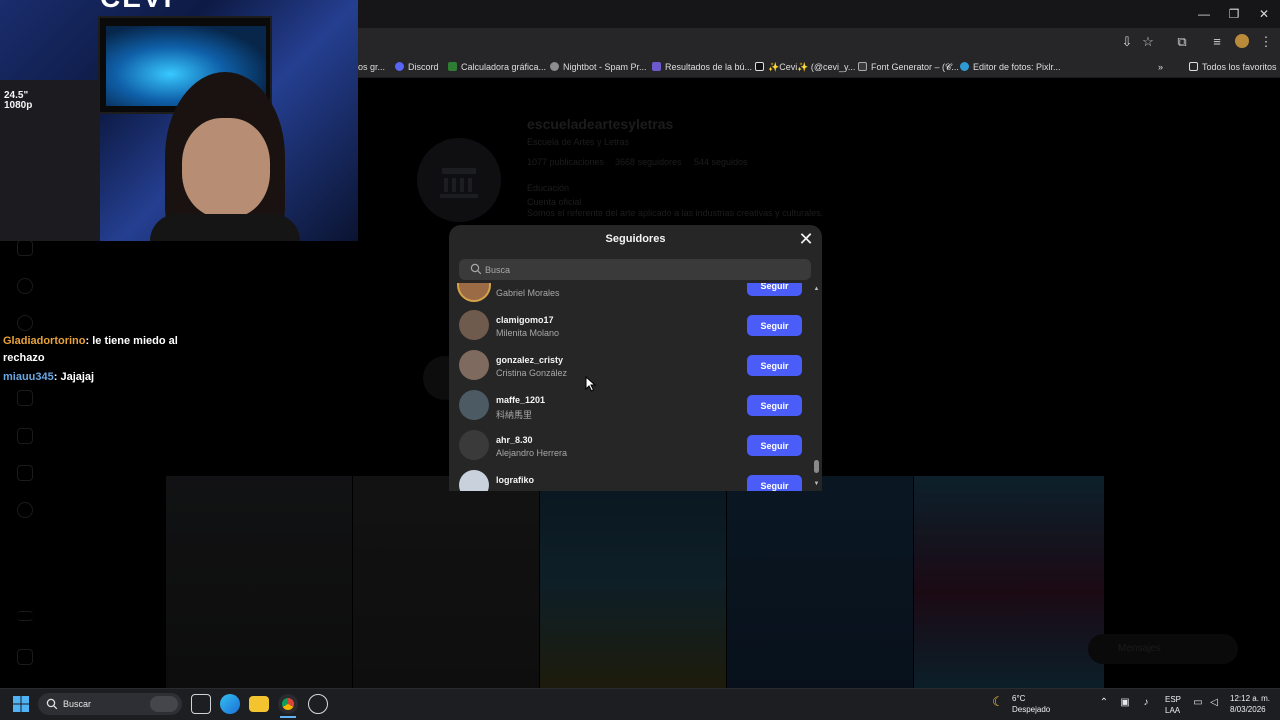 The image size is (1280, 720). I want to click on list-item: ahr_8.30 Alejandro Herrera Seguir, so click(630, 445).